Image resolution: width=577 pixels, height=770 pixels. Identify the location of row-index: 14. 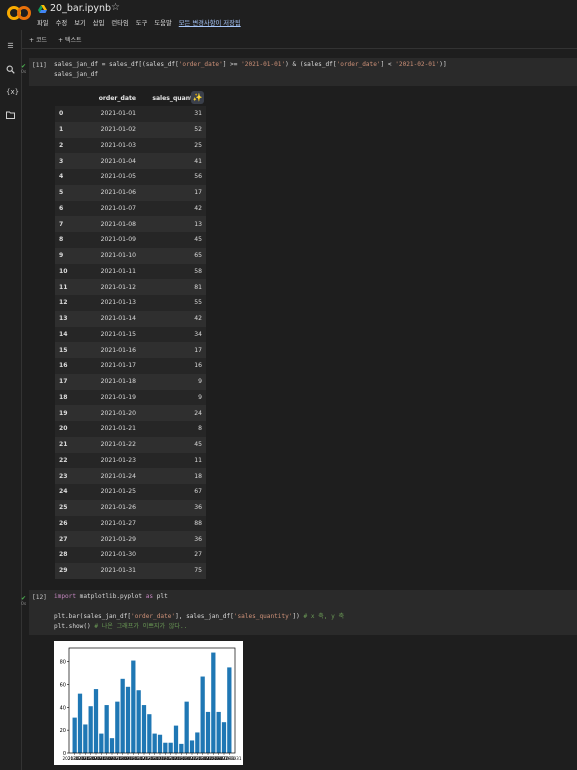
(66, 334).